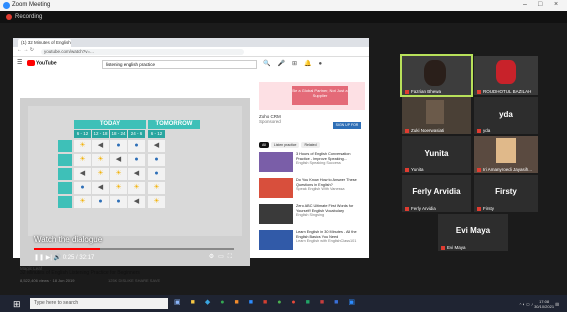  I want to click on chip-listen-practice: Listen practice, so click(285, 145).